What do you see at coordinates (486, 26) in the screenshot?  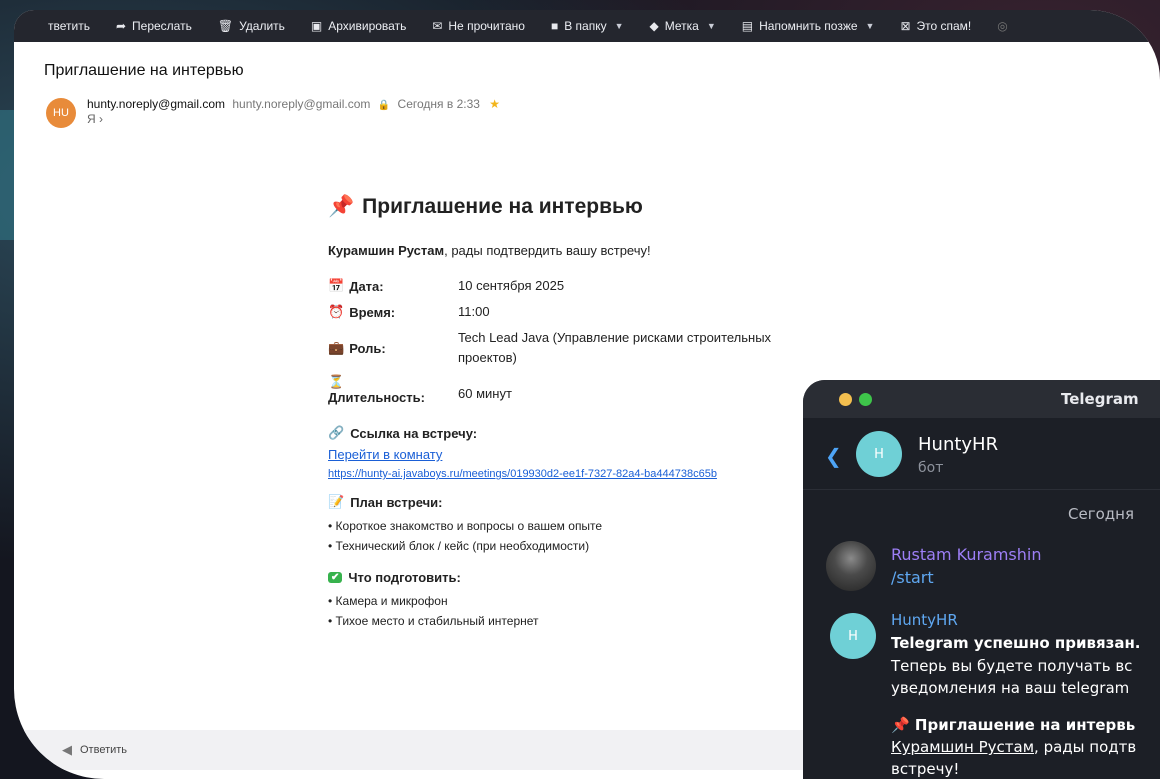 I see `mark-unread-label: Не прочитано` at bounding box center [486, 26].